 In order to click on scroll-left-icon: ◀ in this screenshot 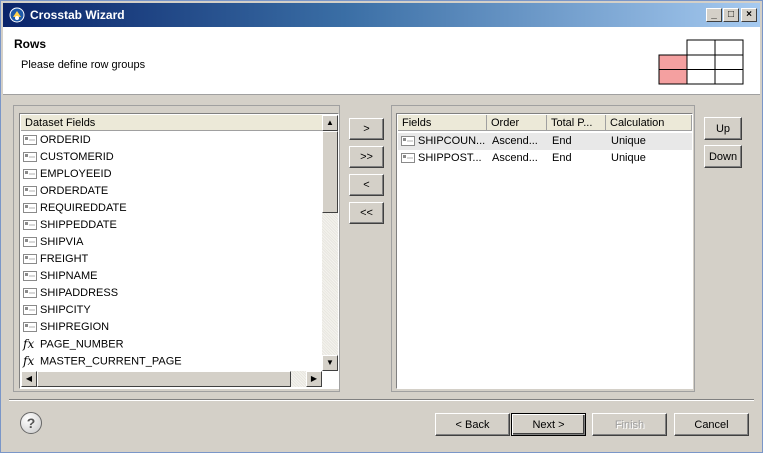, I will do `click(29, 379)`.